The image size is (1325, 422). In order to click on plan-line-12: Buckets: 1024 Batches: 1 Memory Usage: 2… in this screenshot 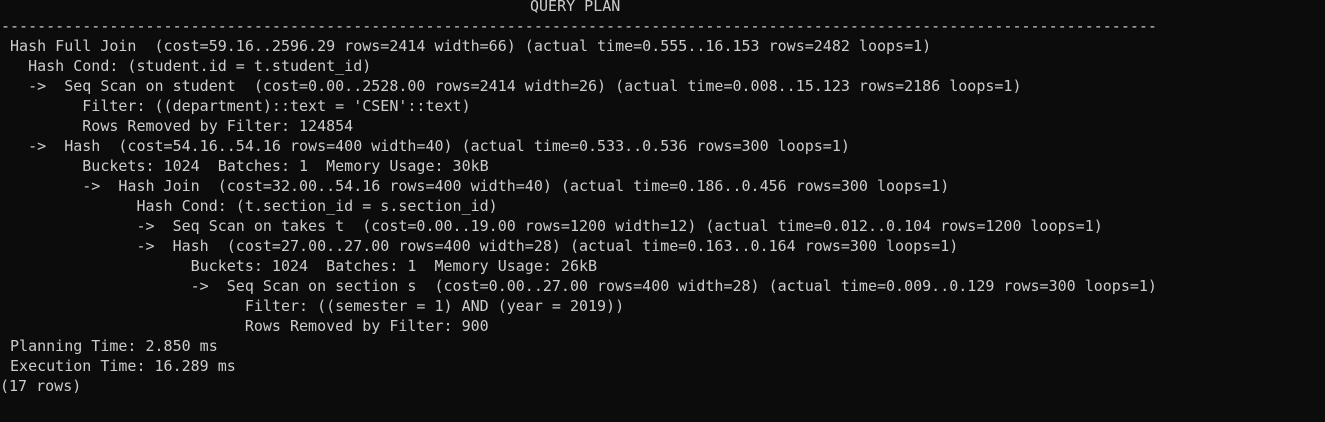, I will do `click(299, 266)`.